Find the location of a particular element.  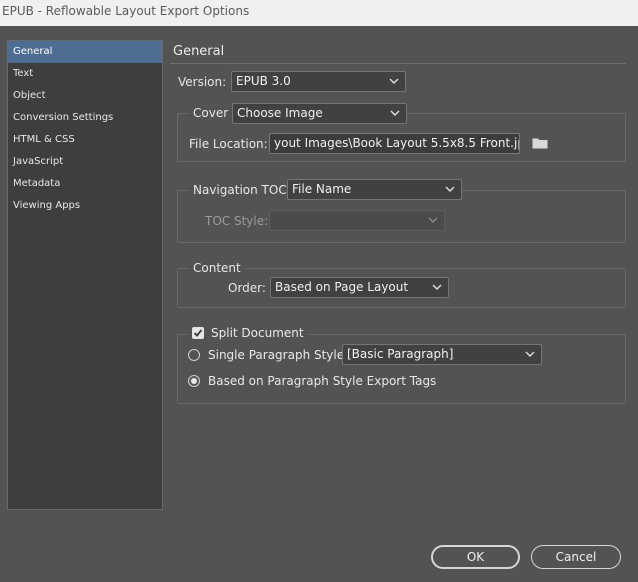

export-tags-radio is located at coordinates (194, 381).